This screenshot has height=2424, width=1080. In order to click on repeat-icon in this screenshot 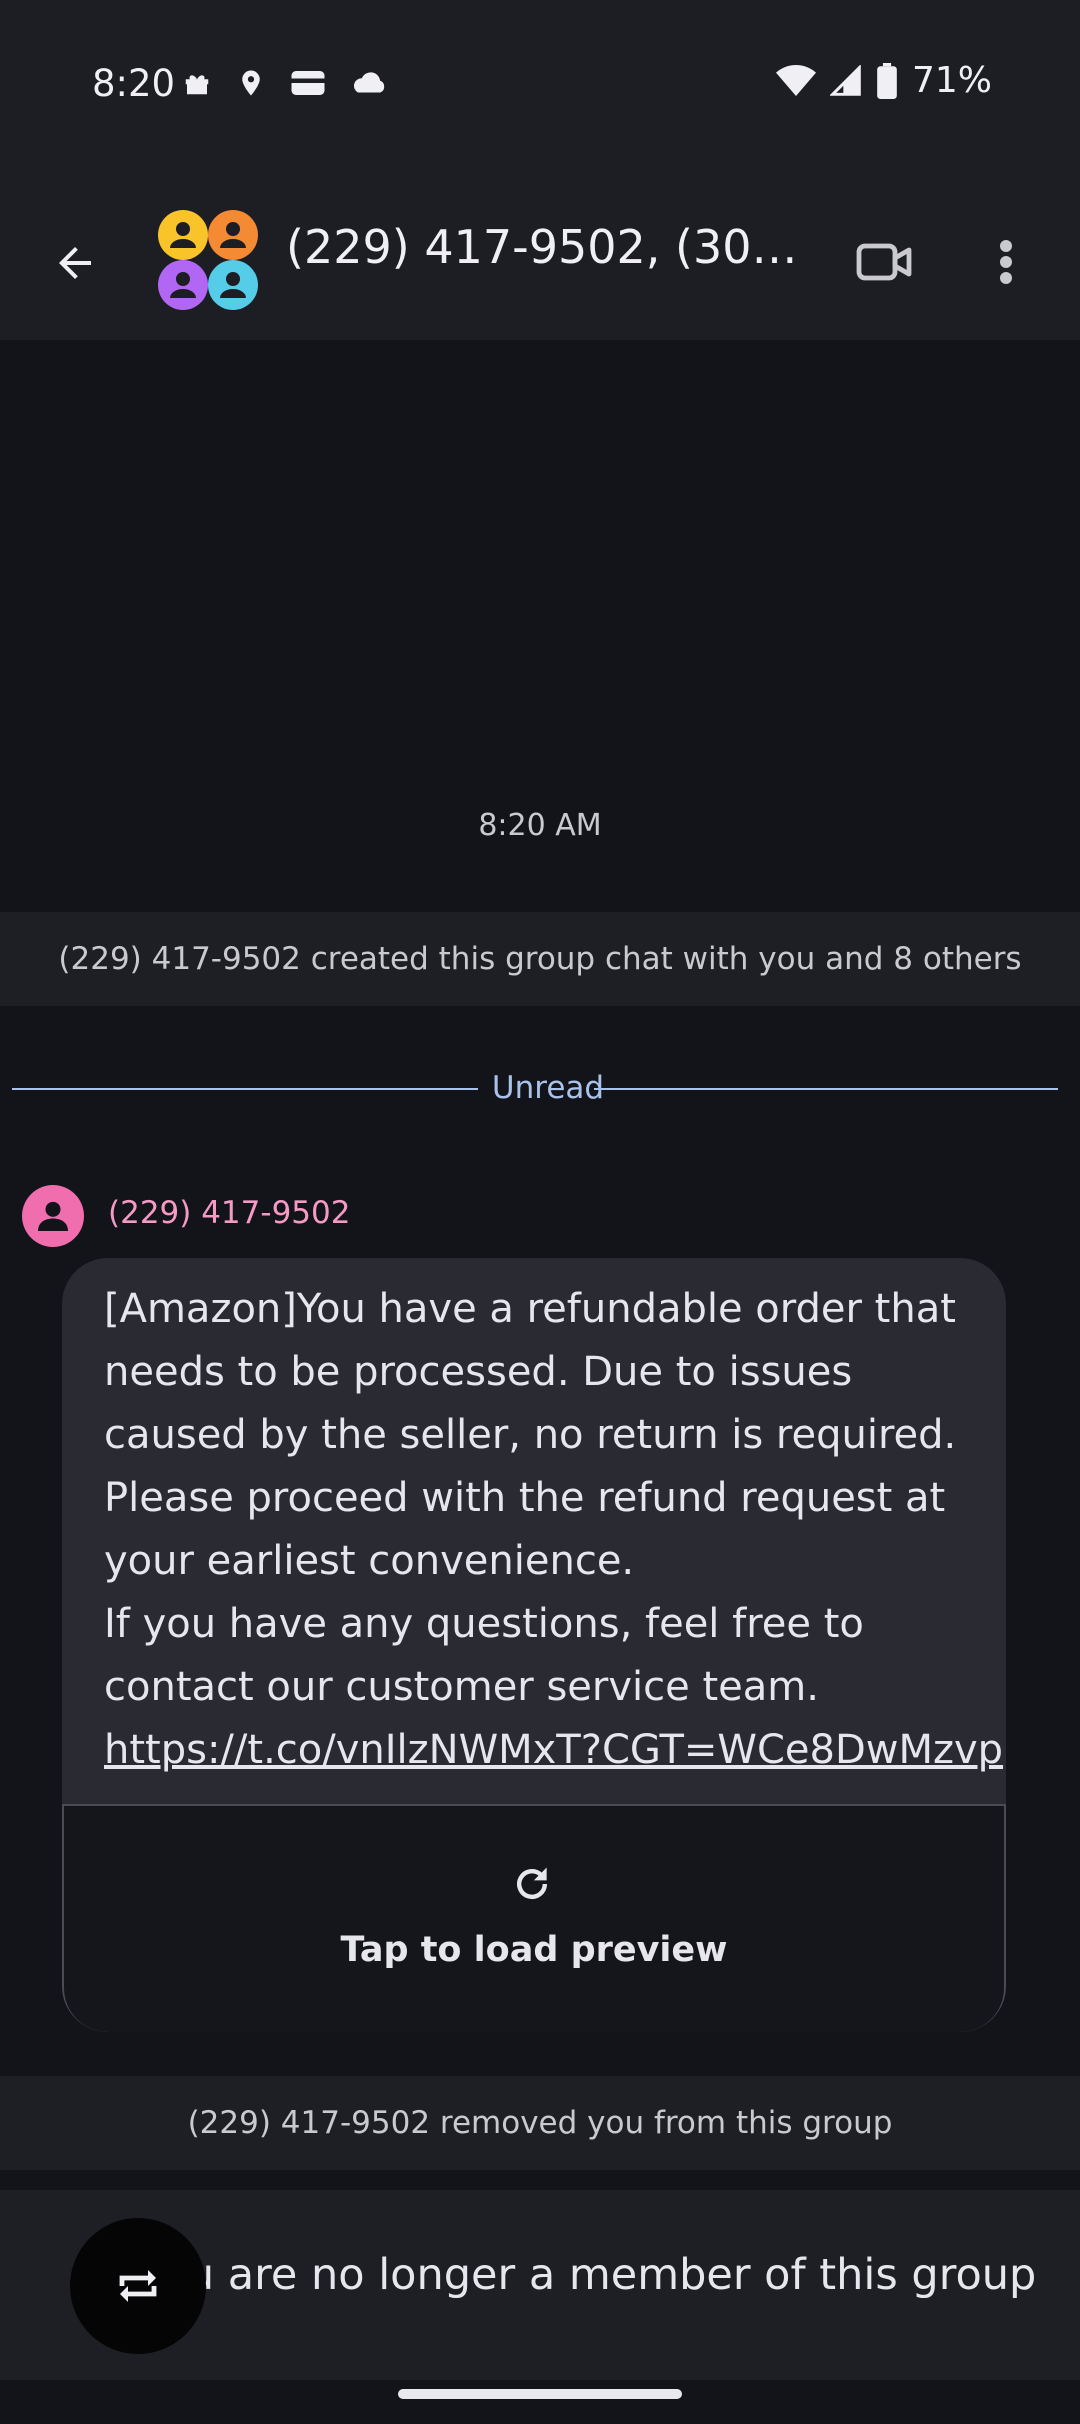, I will do `click(138, 2286)`.